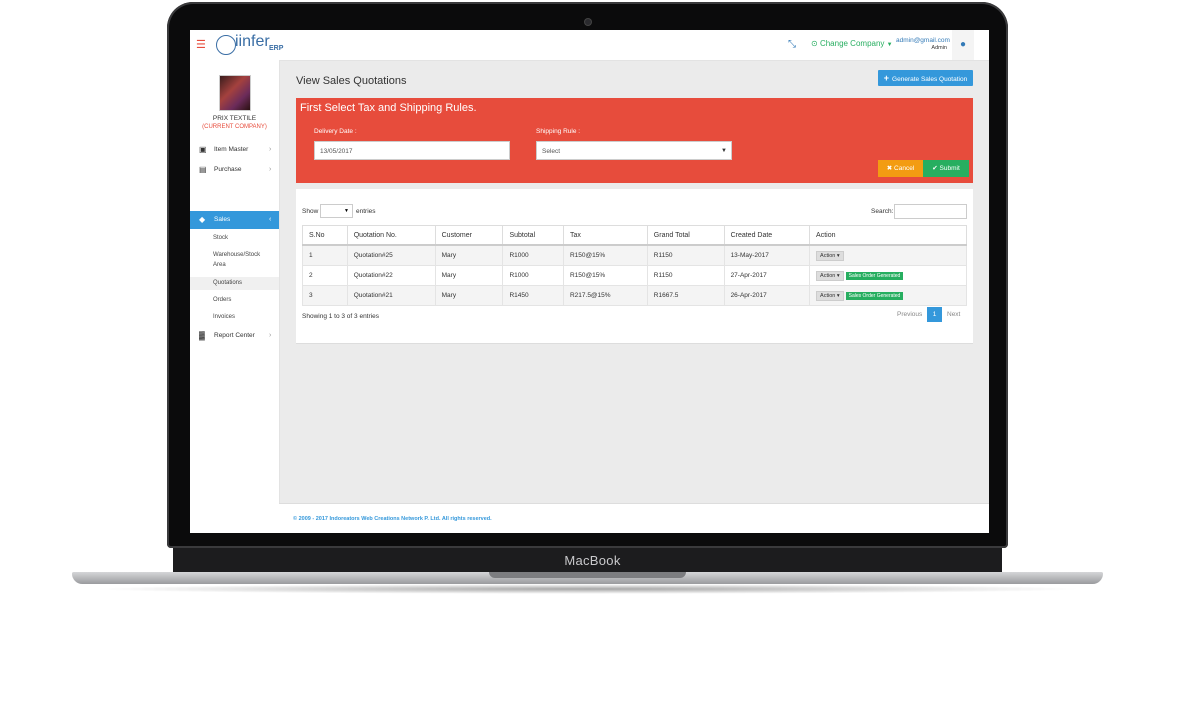  I want to click on cancel-label: Cancel, so click(904, 168).